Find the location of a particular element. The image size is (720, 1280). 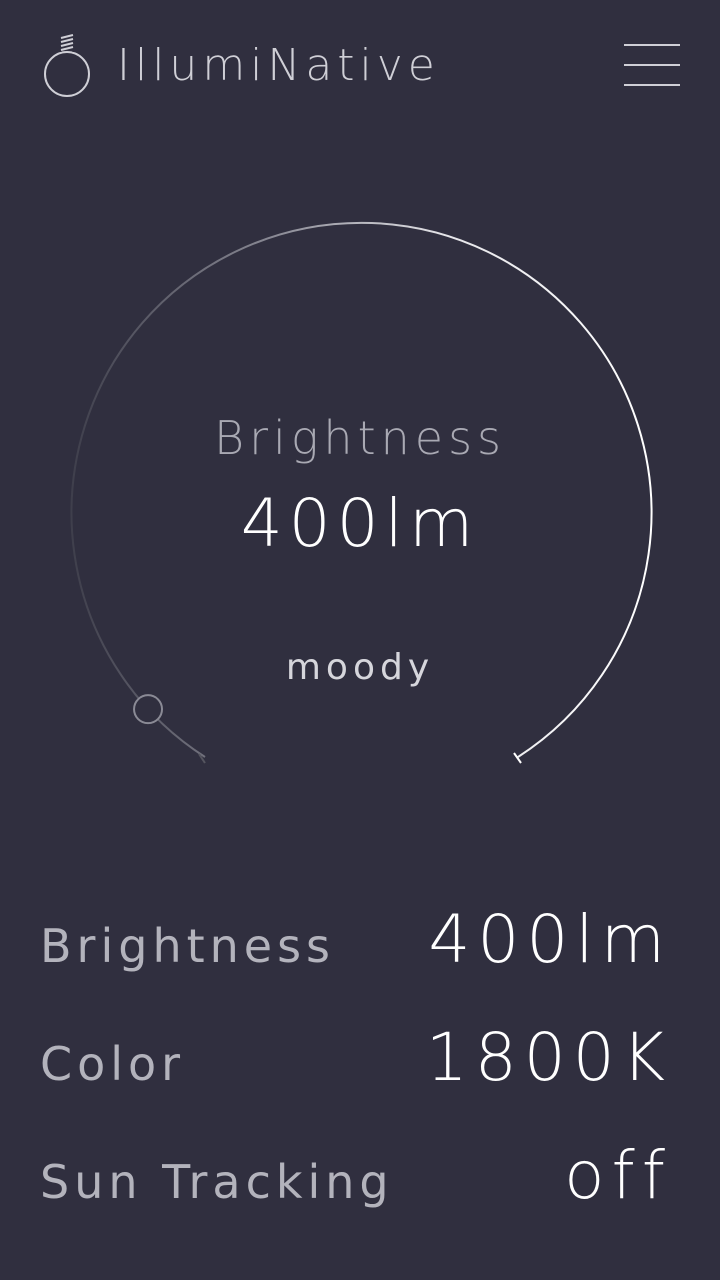

setting-row-sun-tracking: Sun Tracking off is located at coordinates (360, 1189).